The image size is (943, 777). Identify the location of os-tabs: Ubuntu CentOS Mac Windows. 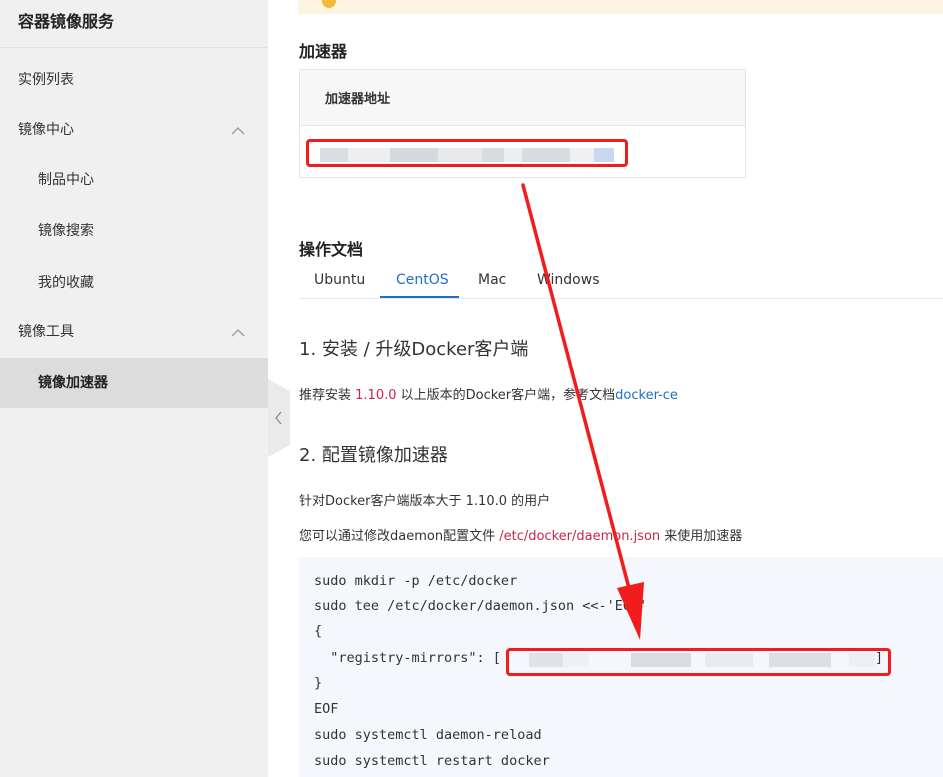
(621, 280).